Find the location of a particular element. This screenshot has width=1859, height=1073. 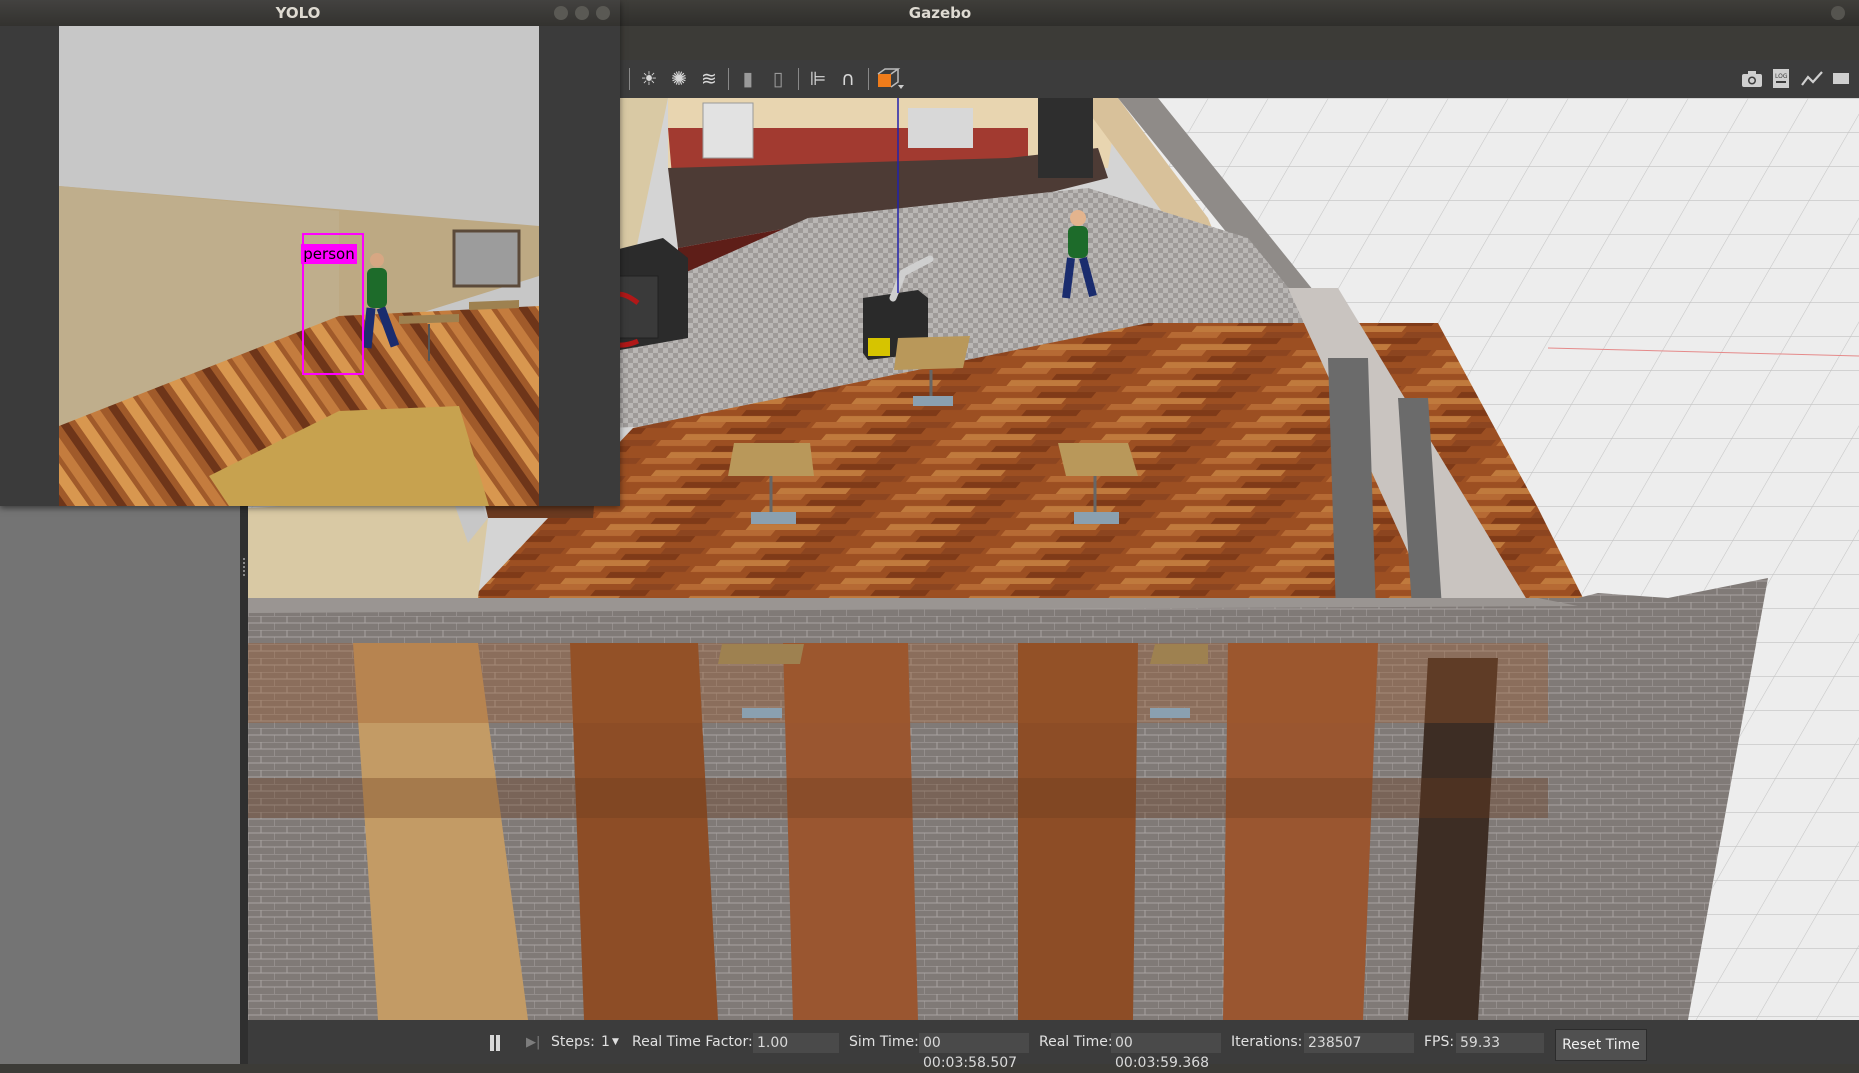

window-title: Gazebo is located at coordinates (940, 13).